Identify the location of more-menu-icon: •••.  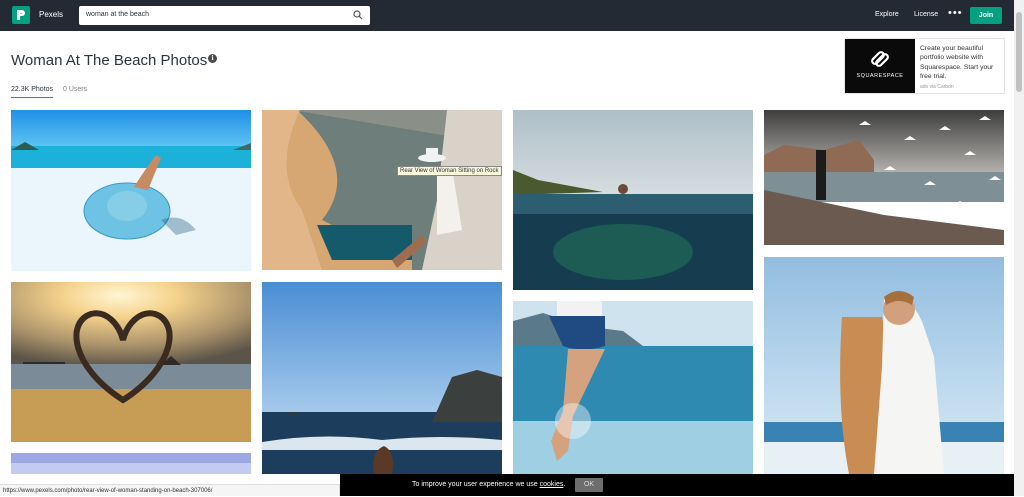
(955, 13).